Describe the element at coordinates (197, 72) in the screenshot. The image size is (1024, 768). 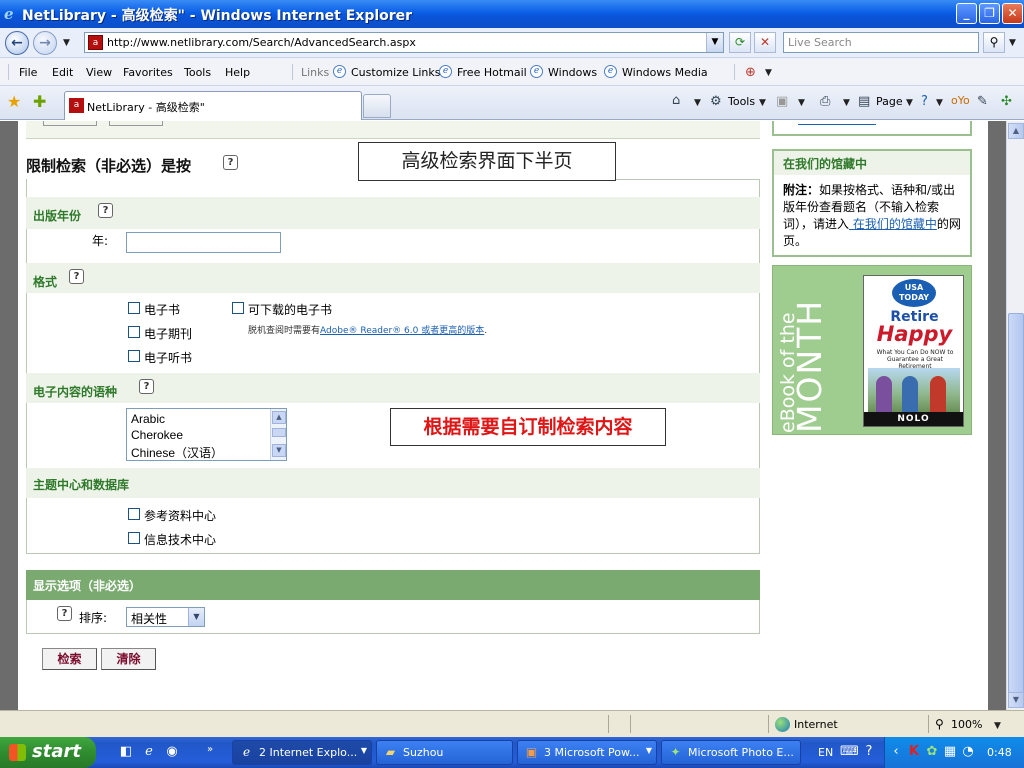
I see `menu-tools: Tools` at that location.